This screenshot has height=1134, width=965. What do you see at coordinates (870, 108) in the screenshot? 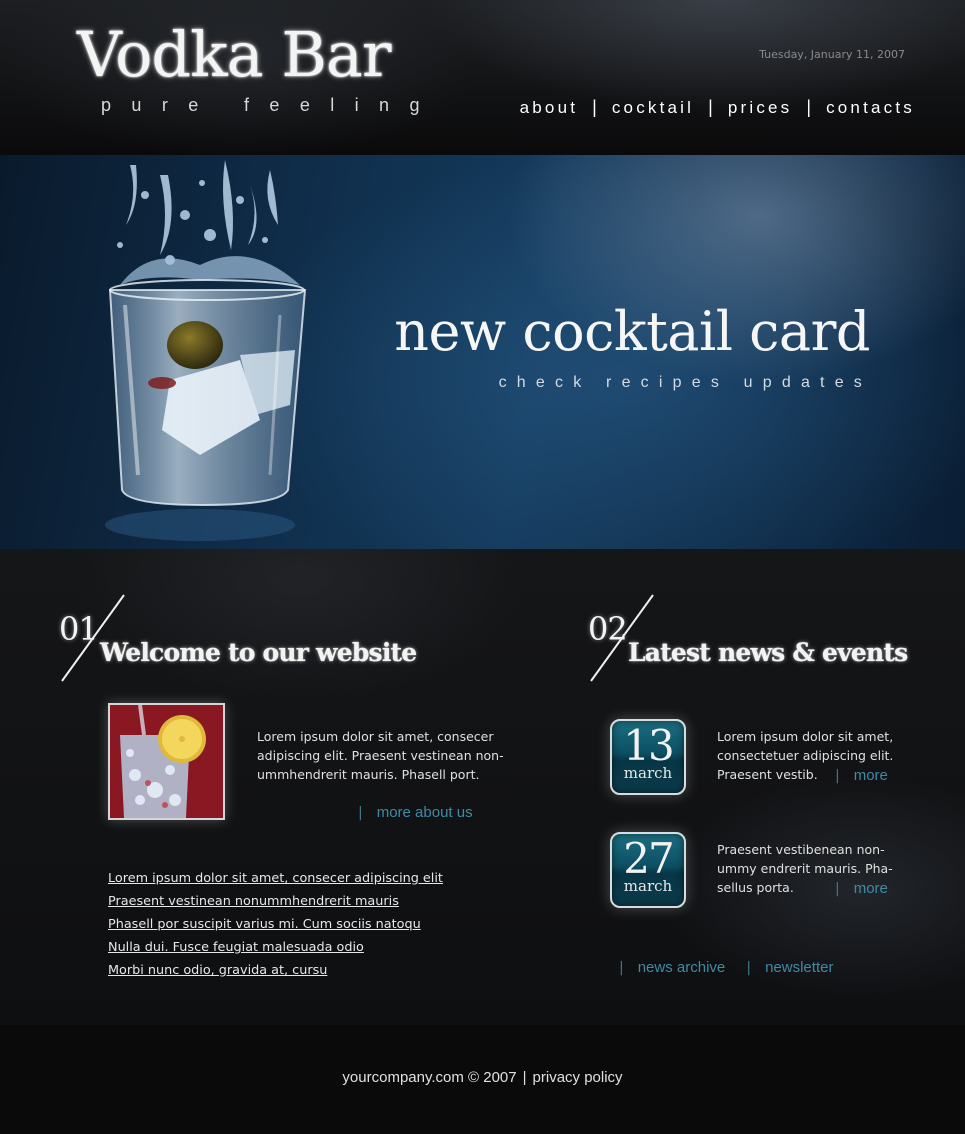
I see `nav-contacts: contacts` at bounding box center [870, 108].